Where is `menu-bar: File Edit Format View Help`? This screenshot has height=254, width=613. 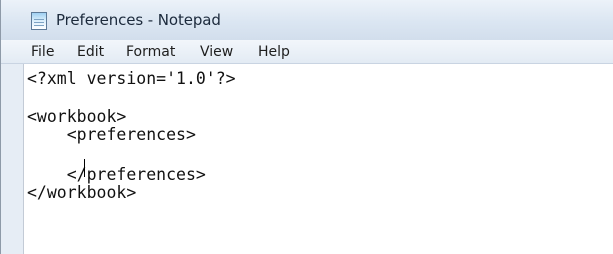 menu-bar: File Edit Format View Help is located at coordinates (307, 52).